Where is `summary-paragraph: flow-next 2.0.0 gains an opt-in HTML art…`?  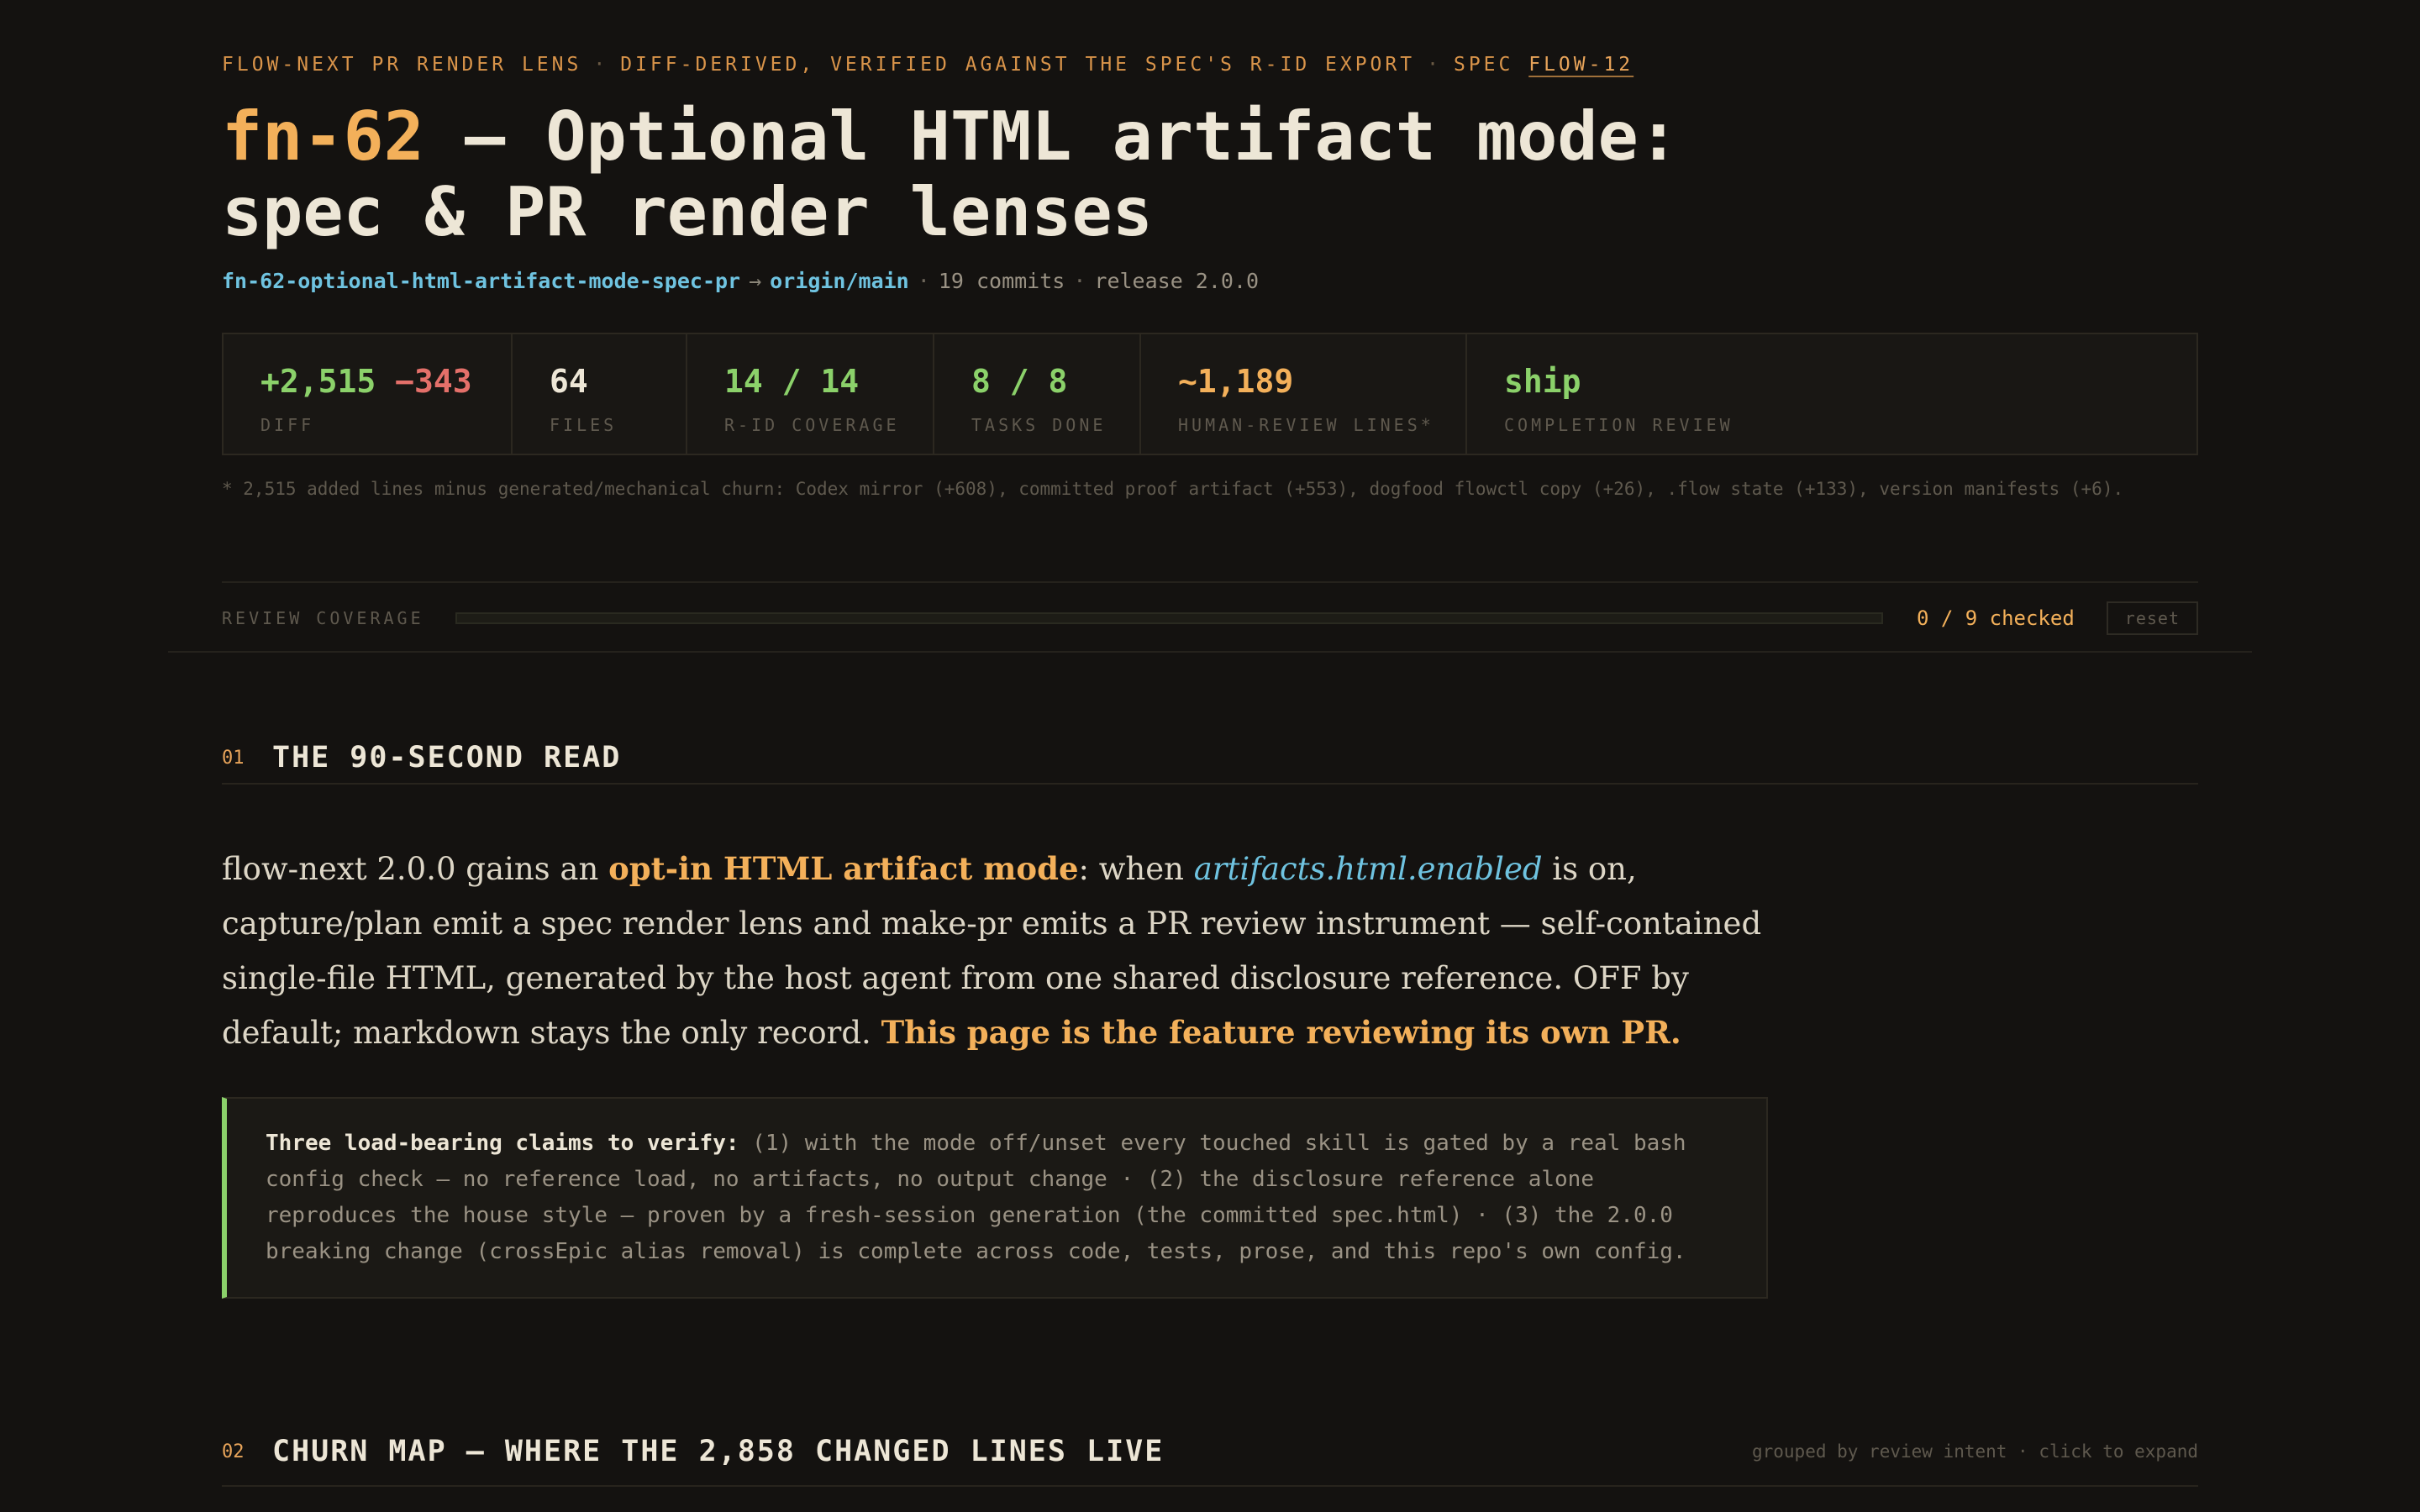
summary-paragraph: flow-next 2.0.0 gains an opt-in HTML art… is located at coordinates (995, 951).